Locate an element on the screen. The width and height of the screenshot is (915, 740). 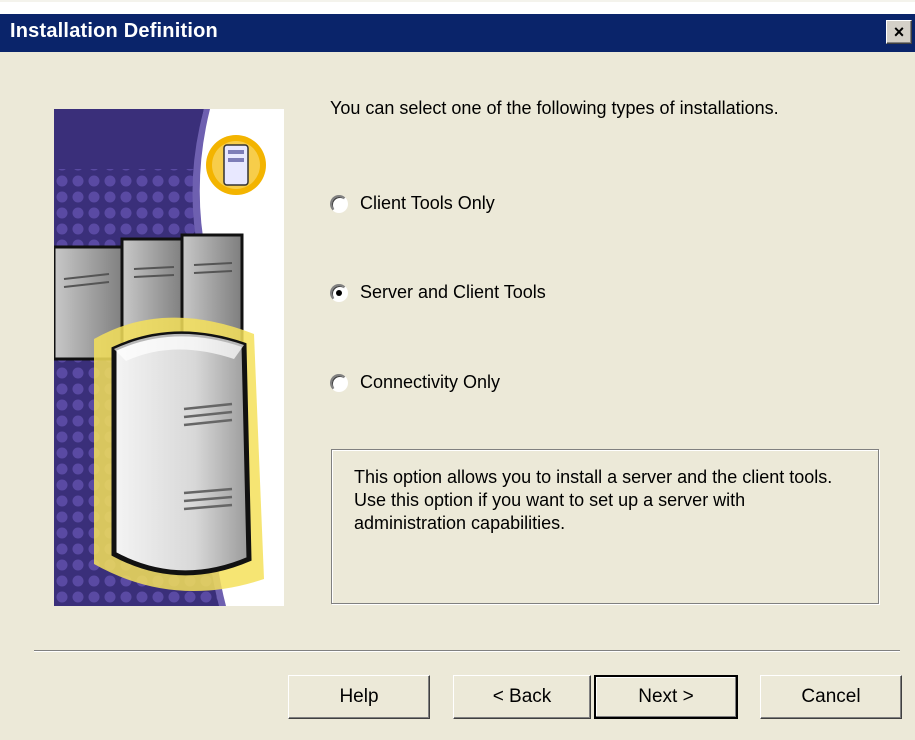
footer-separator is located at coordinates (467, 651).